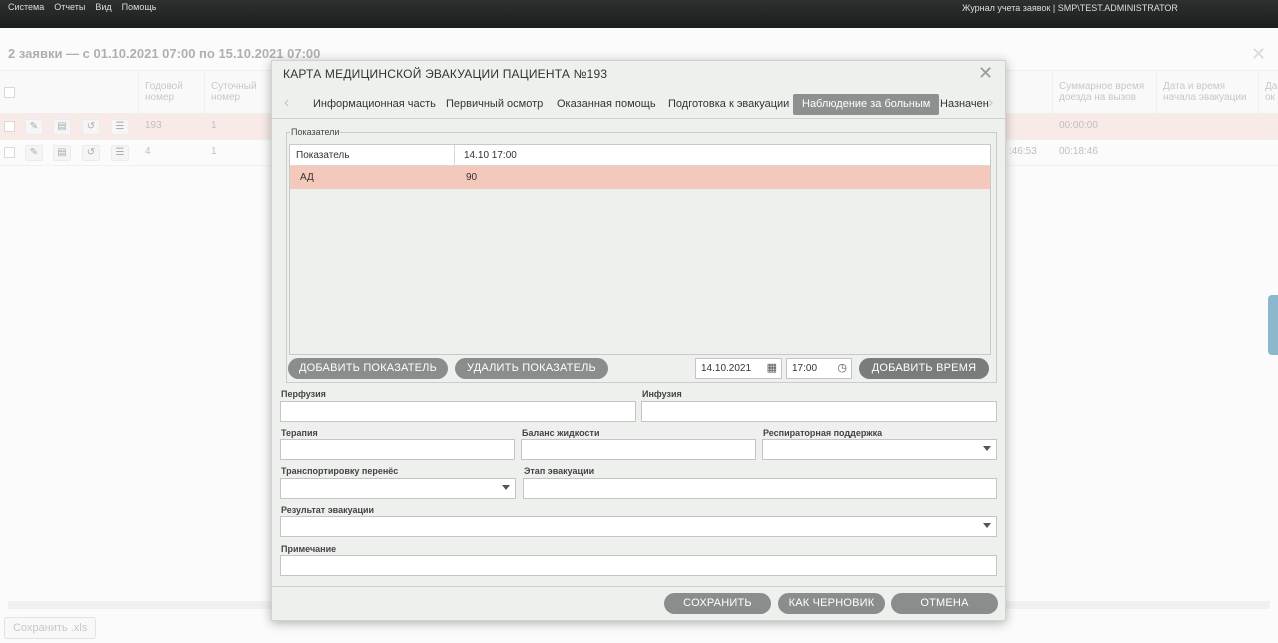  What do you see at coordinates (728, 104) in the screenshot?
I see `tab-evac-preparation: Подготовка к эвакуации` at bounding box center [728, 104].